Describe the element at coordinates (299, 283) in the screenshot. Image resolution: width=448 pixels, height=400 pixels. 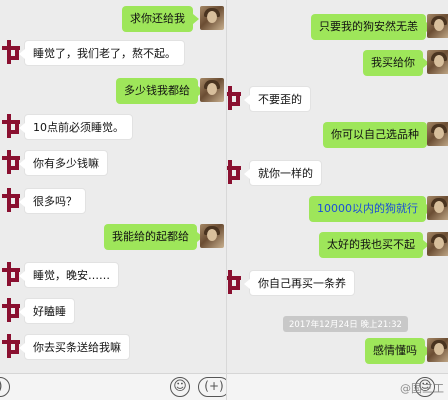
I see `message-received: 你自己再买一条养` at that location.